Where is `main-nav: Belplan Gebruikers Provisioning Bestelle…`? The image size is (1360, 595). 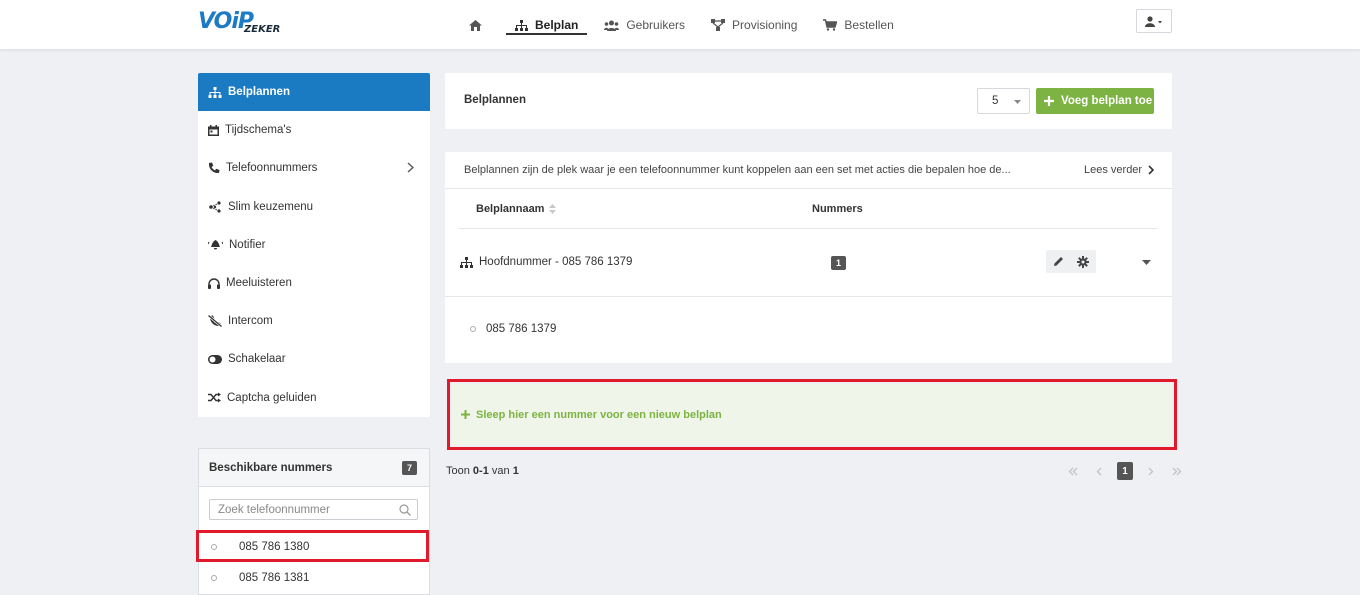 main-nav: Belplan Gebruikers Provisioning Bestelle… is located at coordinates (685, 25).